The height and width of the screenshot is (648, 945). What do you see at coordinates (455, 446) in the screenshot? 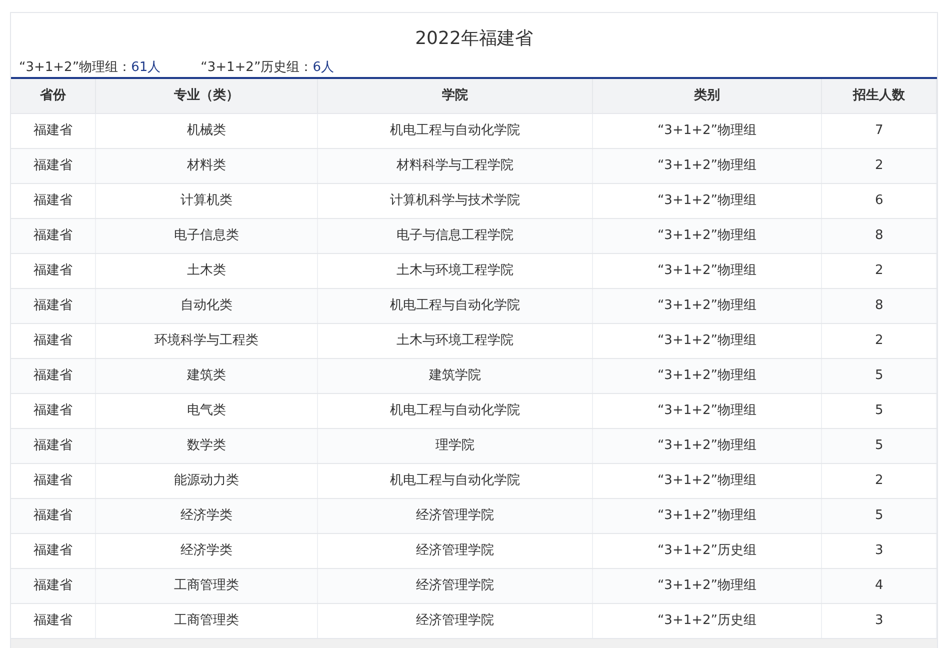
I see `table-cell: 理学院` at bounding box center [455, 446].